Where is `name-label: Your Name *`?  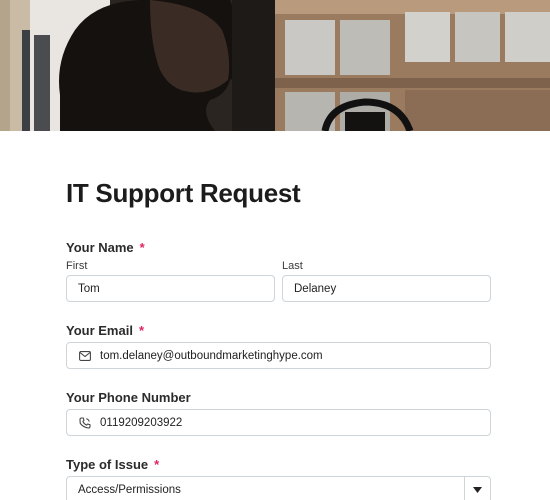 name-label: Your Name * is located at coordinates (105, 247).